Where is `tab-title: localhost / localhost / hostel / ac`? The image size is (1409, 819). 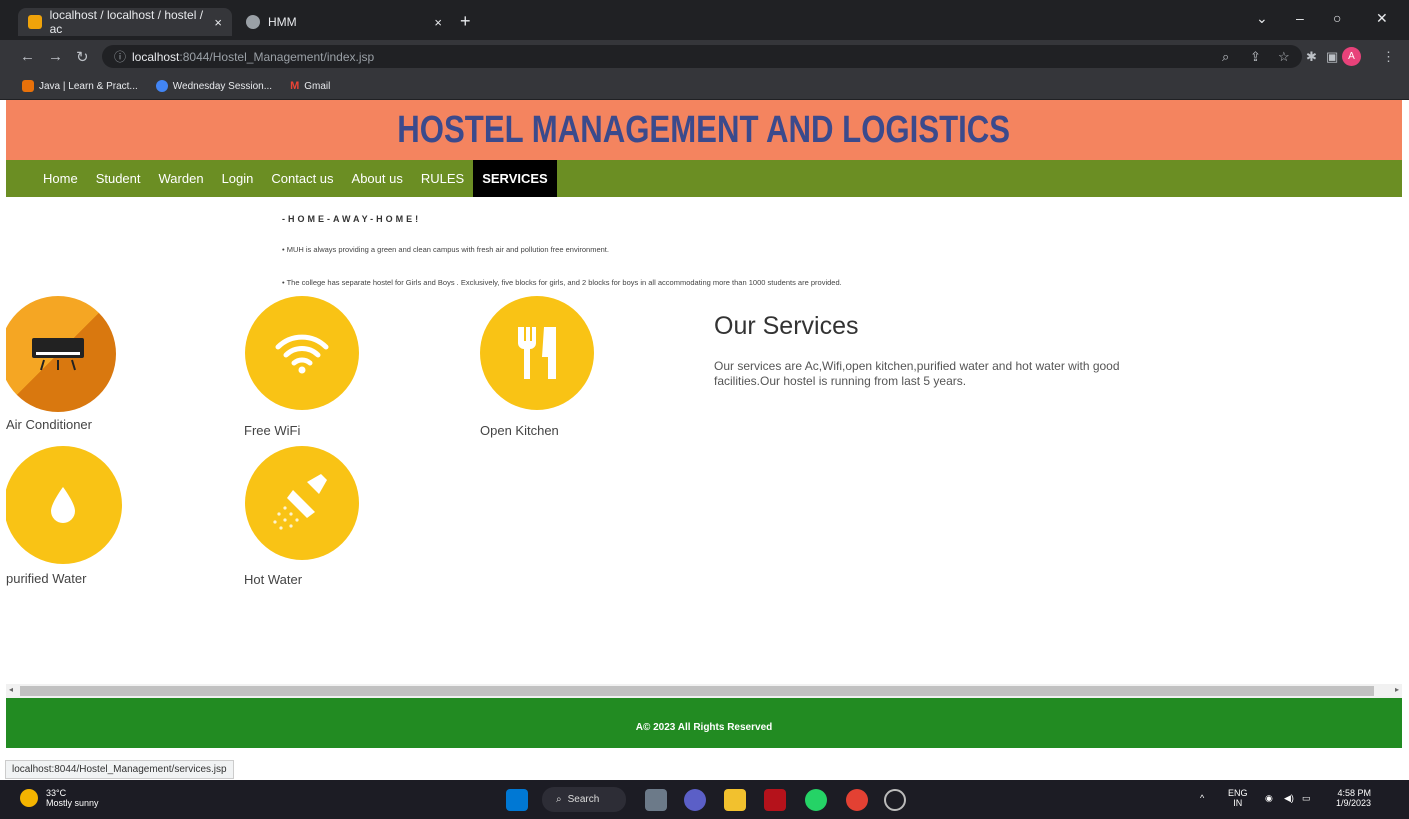 tab-title: localhost / localhost / hostel / ac is located at coordinates (126, 22).